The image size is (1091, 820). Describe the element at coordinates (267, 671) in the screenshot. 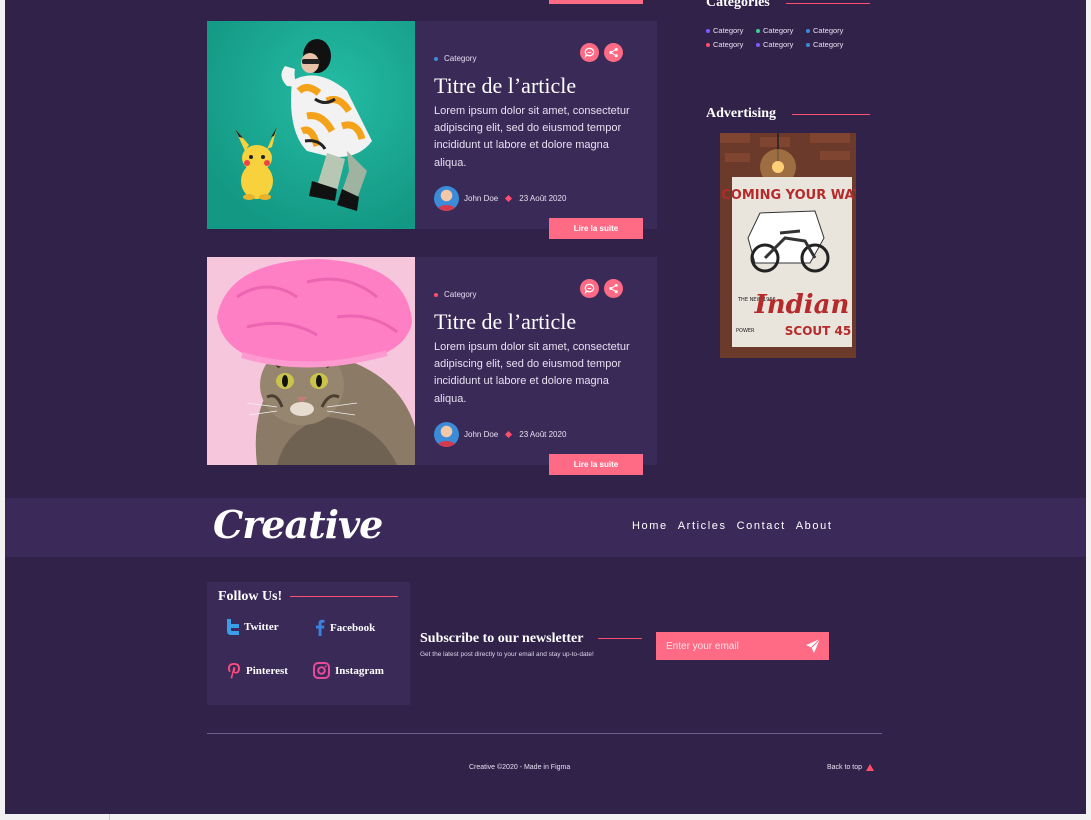

I see `social-label: Pinterest` at that location.